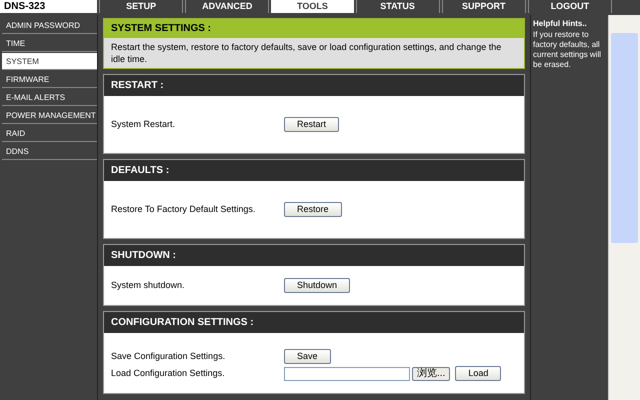  What do you see at coordinates (49, 61) in the screenshot?
I see `sidebar-item: SYSTEM` at bounding box center [49, 61].